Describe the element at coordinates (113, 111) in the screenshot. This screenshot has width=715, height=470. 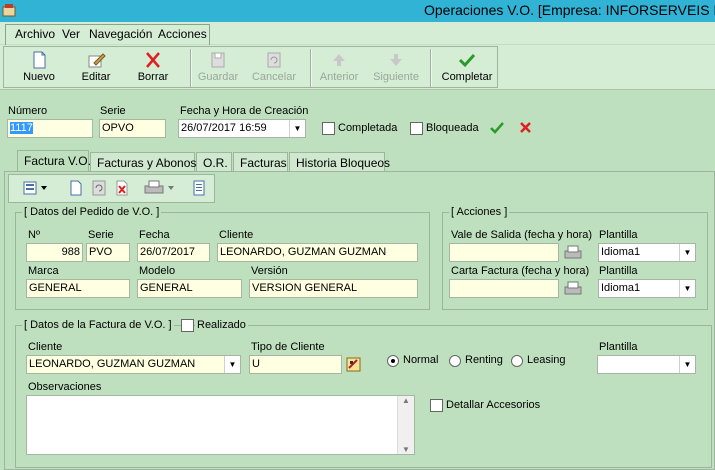
I see `serie-label: Serie` at that location.